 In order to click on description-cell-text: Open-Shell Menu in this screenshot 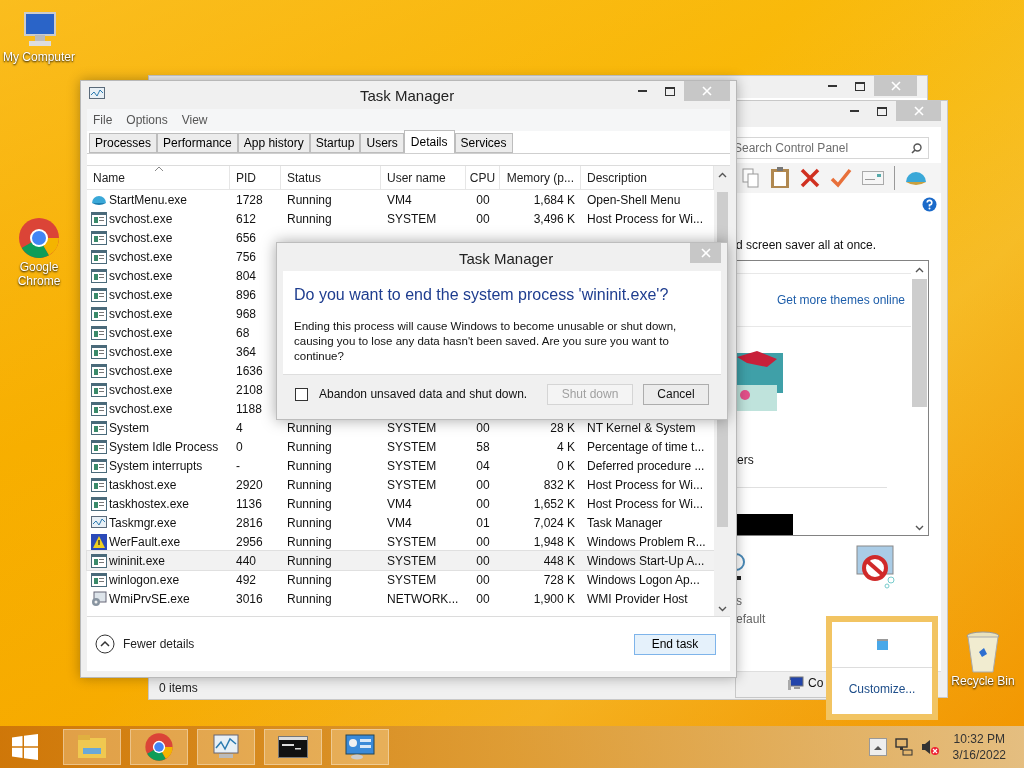, I will do `click(634, 200)`.